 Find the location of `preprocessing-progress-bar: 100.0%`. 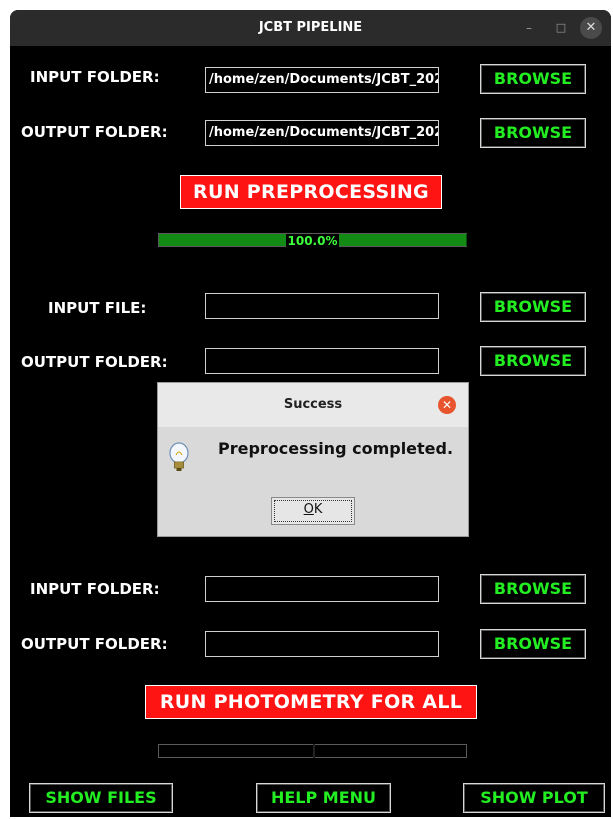

preprocessing-progress-bar: 100.0% is located at coordinates (312, 240).